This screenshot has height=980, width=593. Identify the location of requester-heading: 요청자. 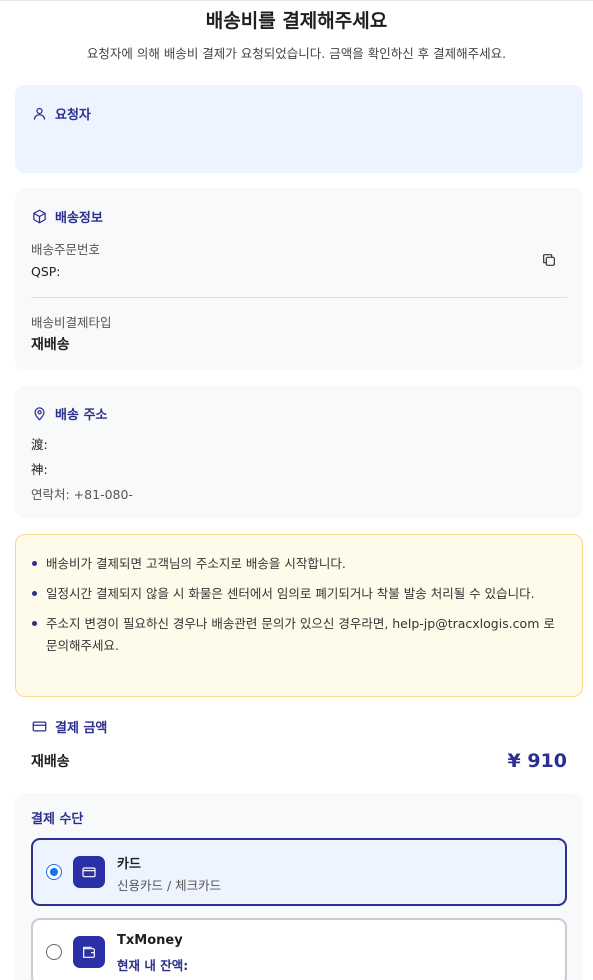
(73, 115).